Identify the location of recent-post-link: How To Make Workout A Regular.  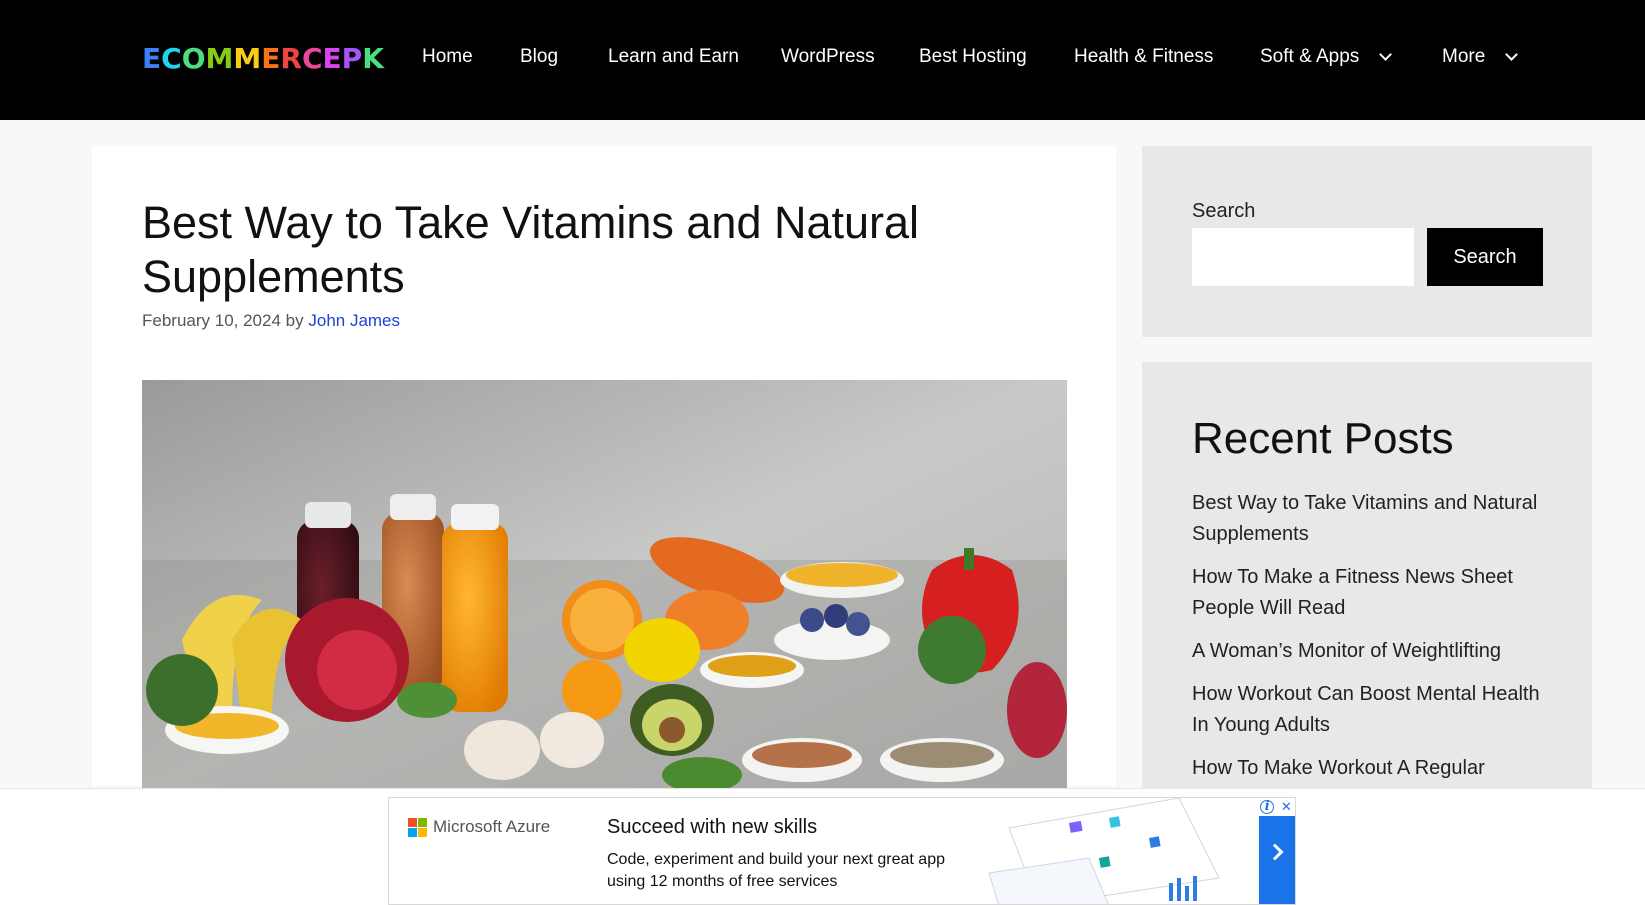
(1367, 768).